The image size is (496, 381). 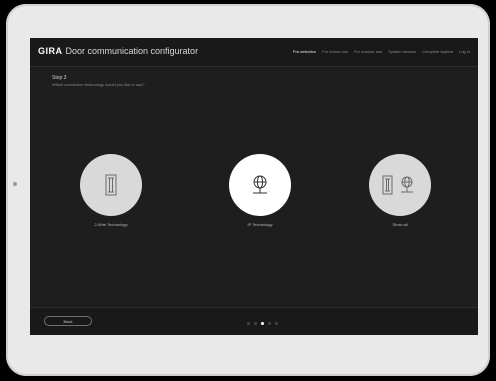 I want to click on option-2-wire: 2-Wire Technology, so click(x=111, y=190).